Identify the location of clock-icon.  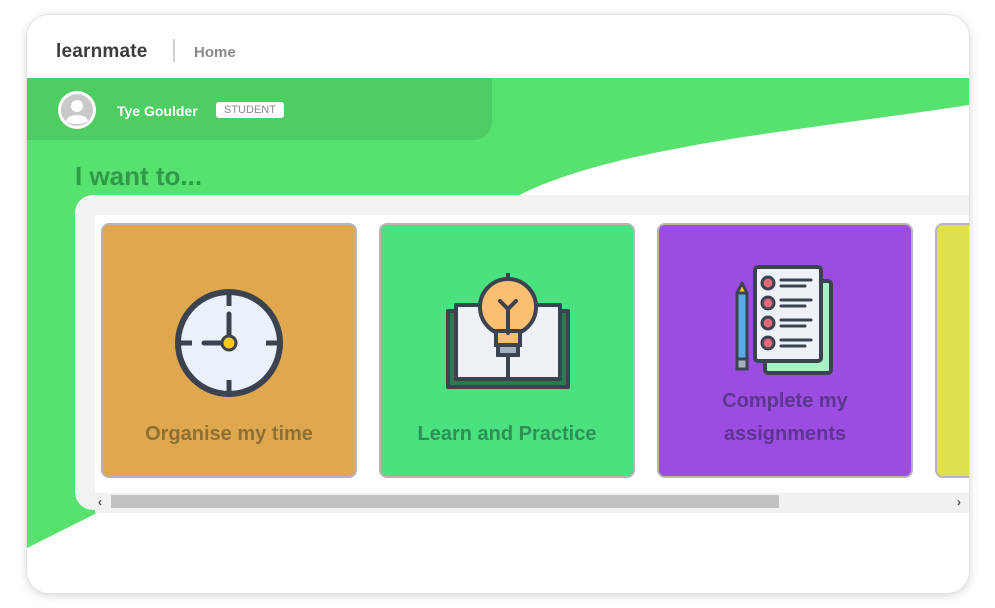
(229, 343).